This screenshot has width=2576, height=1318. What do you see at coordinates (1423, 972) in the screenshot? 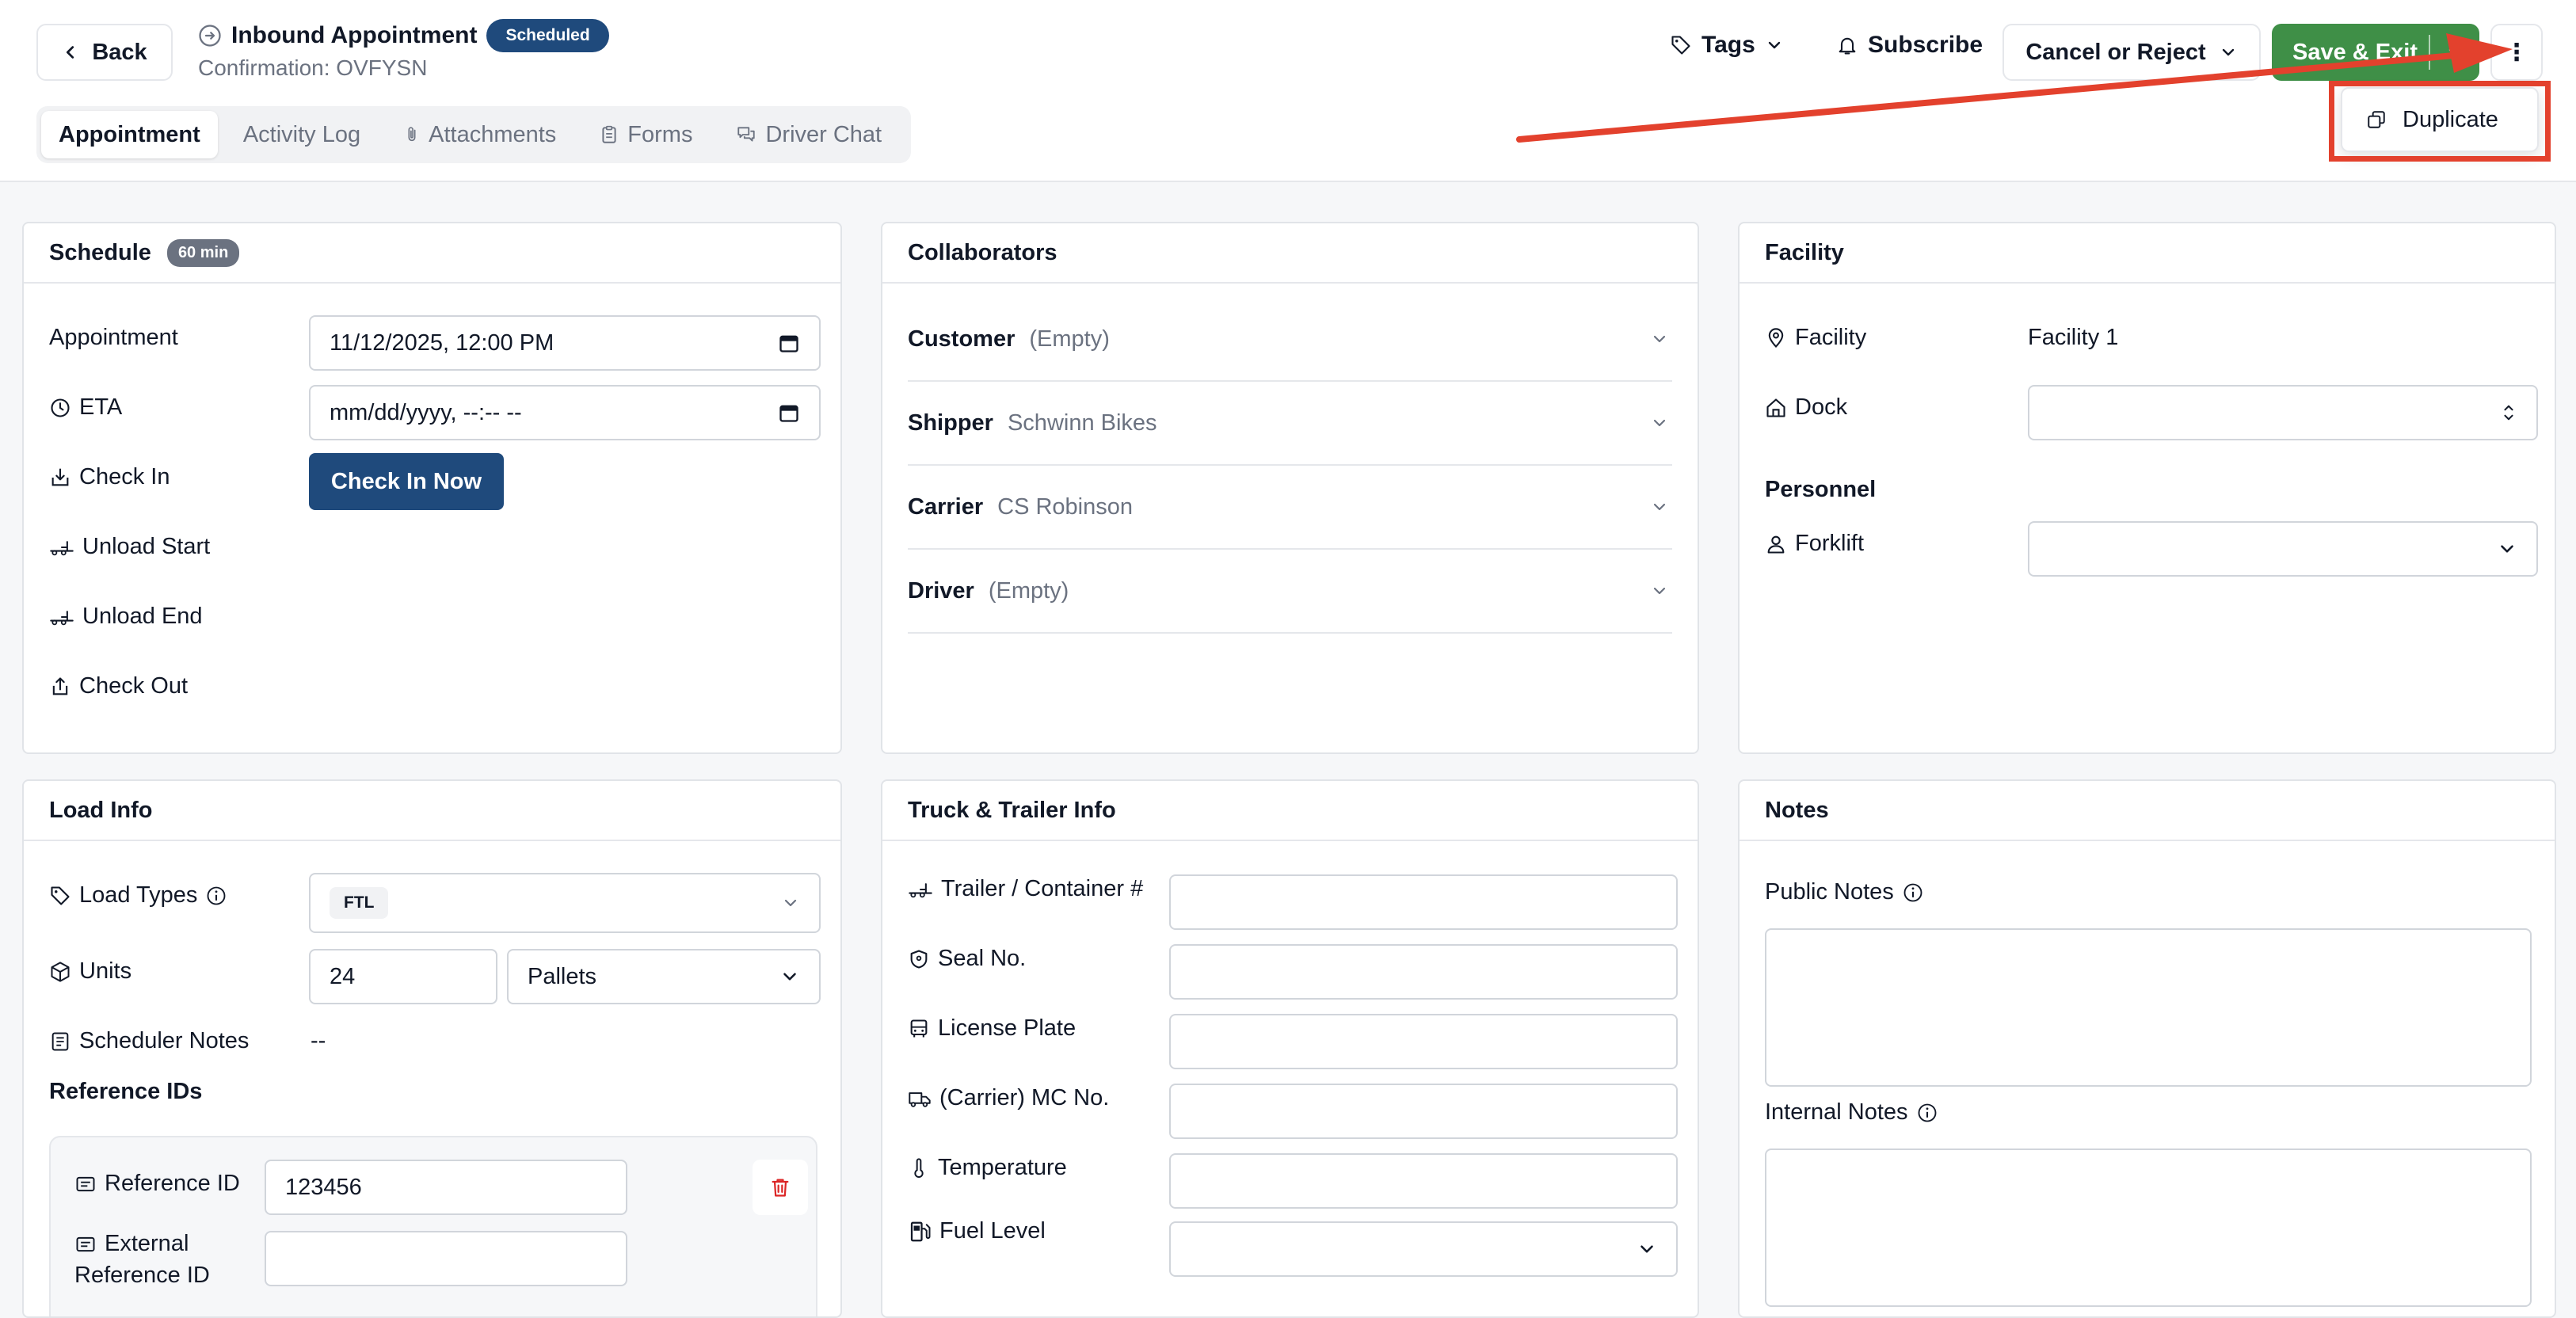
I see `seal-number-input` at bounding box center [1423, 972].